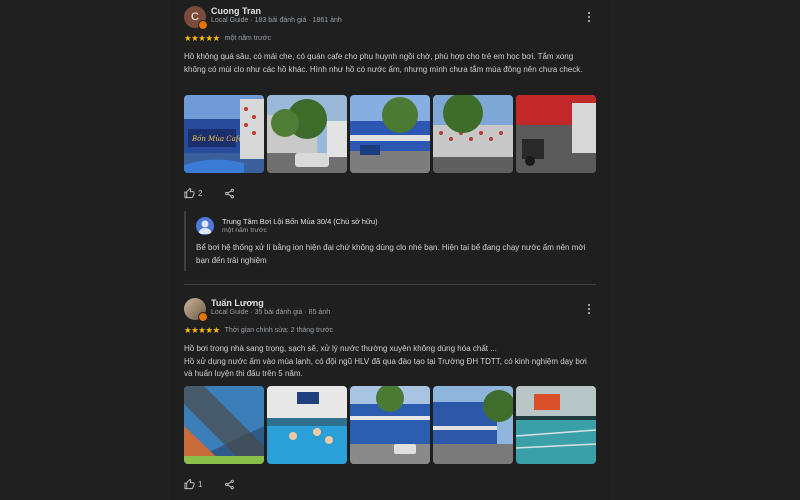 The height and width of the screenshot is (500, 800). I want to click on like-button: 2, so click(193, 193).